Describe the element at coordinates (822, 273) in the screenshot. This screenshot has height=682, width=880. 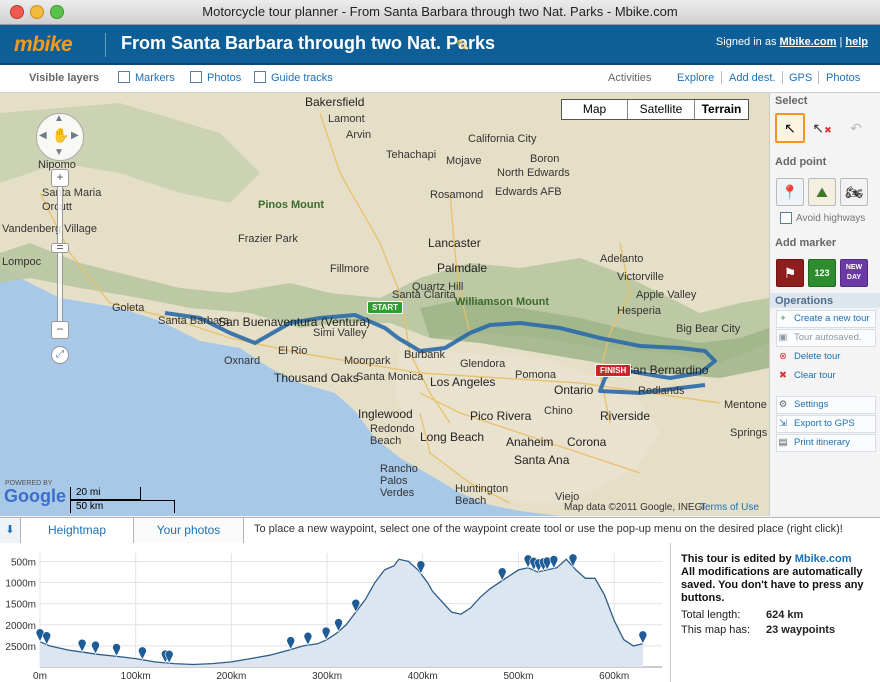
I see `add-number-marker-button: 123` at that location.